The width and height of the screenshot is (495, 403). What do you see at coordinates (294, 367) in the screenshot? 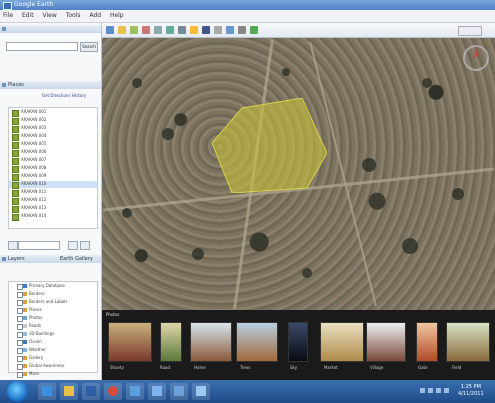
I see `photo-caption: Sky` at bounding box center [294, 367].